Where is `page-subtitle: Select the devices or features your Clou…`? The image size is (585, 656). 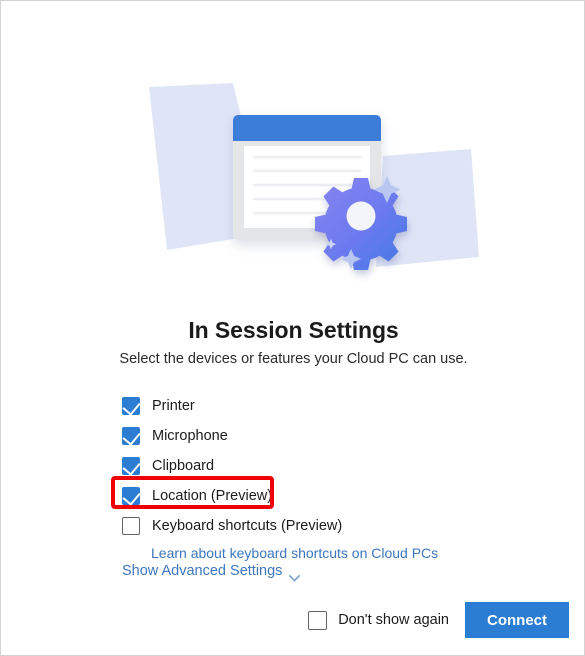 page-subtitle: Select the devices or features your Clou… is located at coordinates (293, 359).